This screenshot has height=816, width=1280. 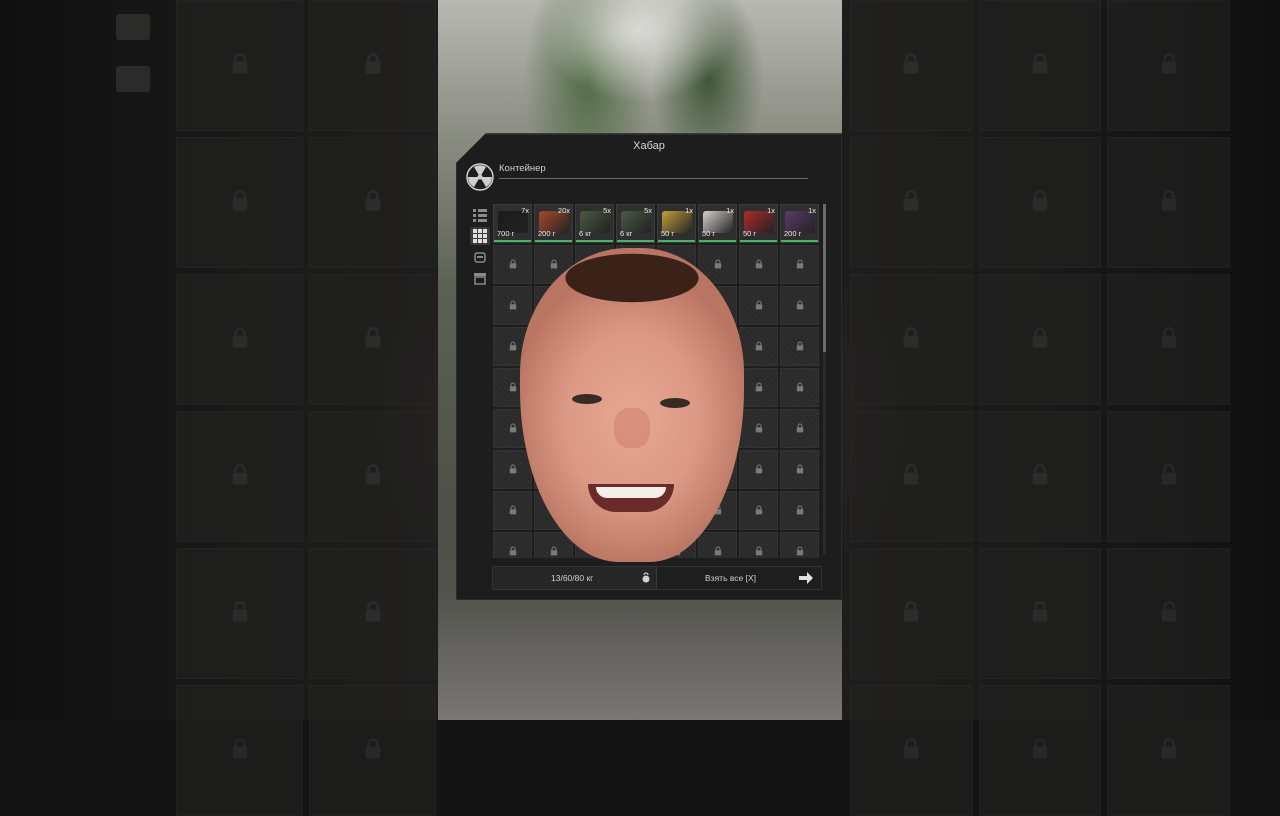 What do you see at coordinates (480, 278) in the screenshot?
I see `box-icon` at bounding box center [480, 278].